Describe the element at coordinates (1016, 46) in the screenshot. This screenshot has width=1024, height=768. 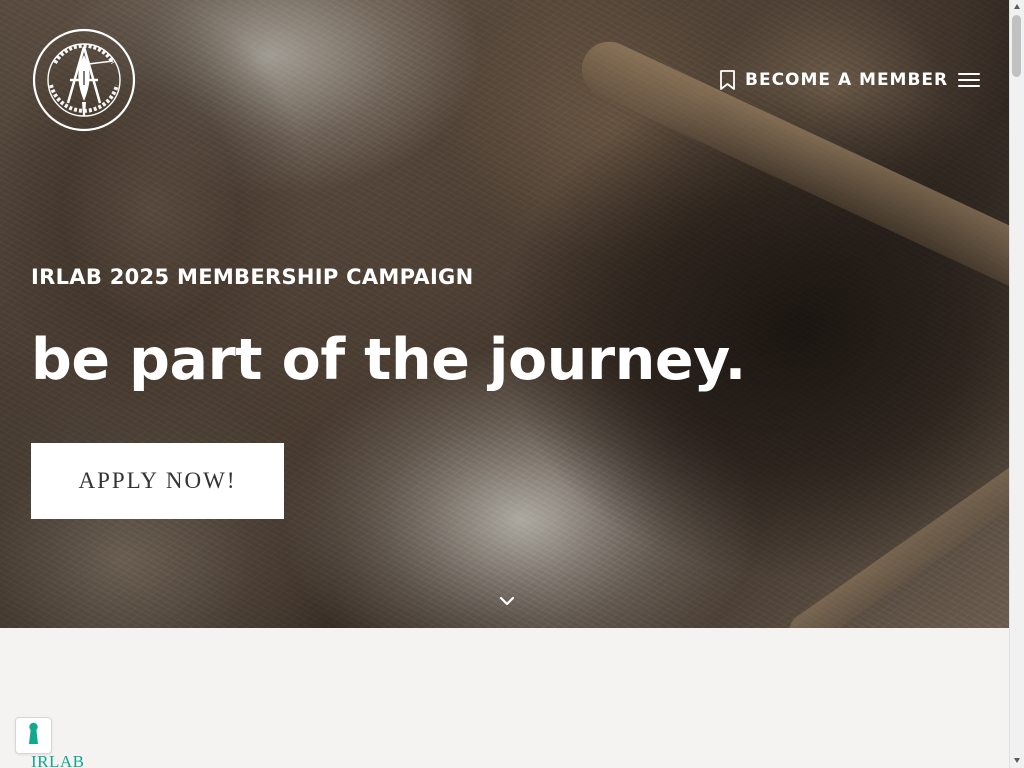
I see `scrollbar-thumb` at that location.